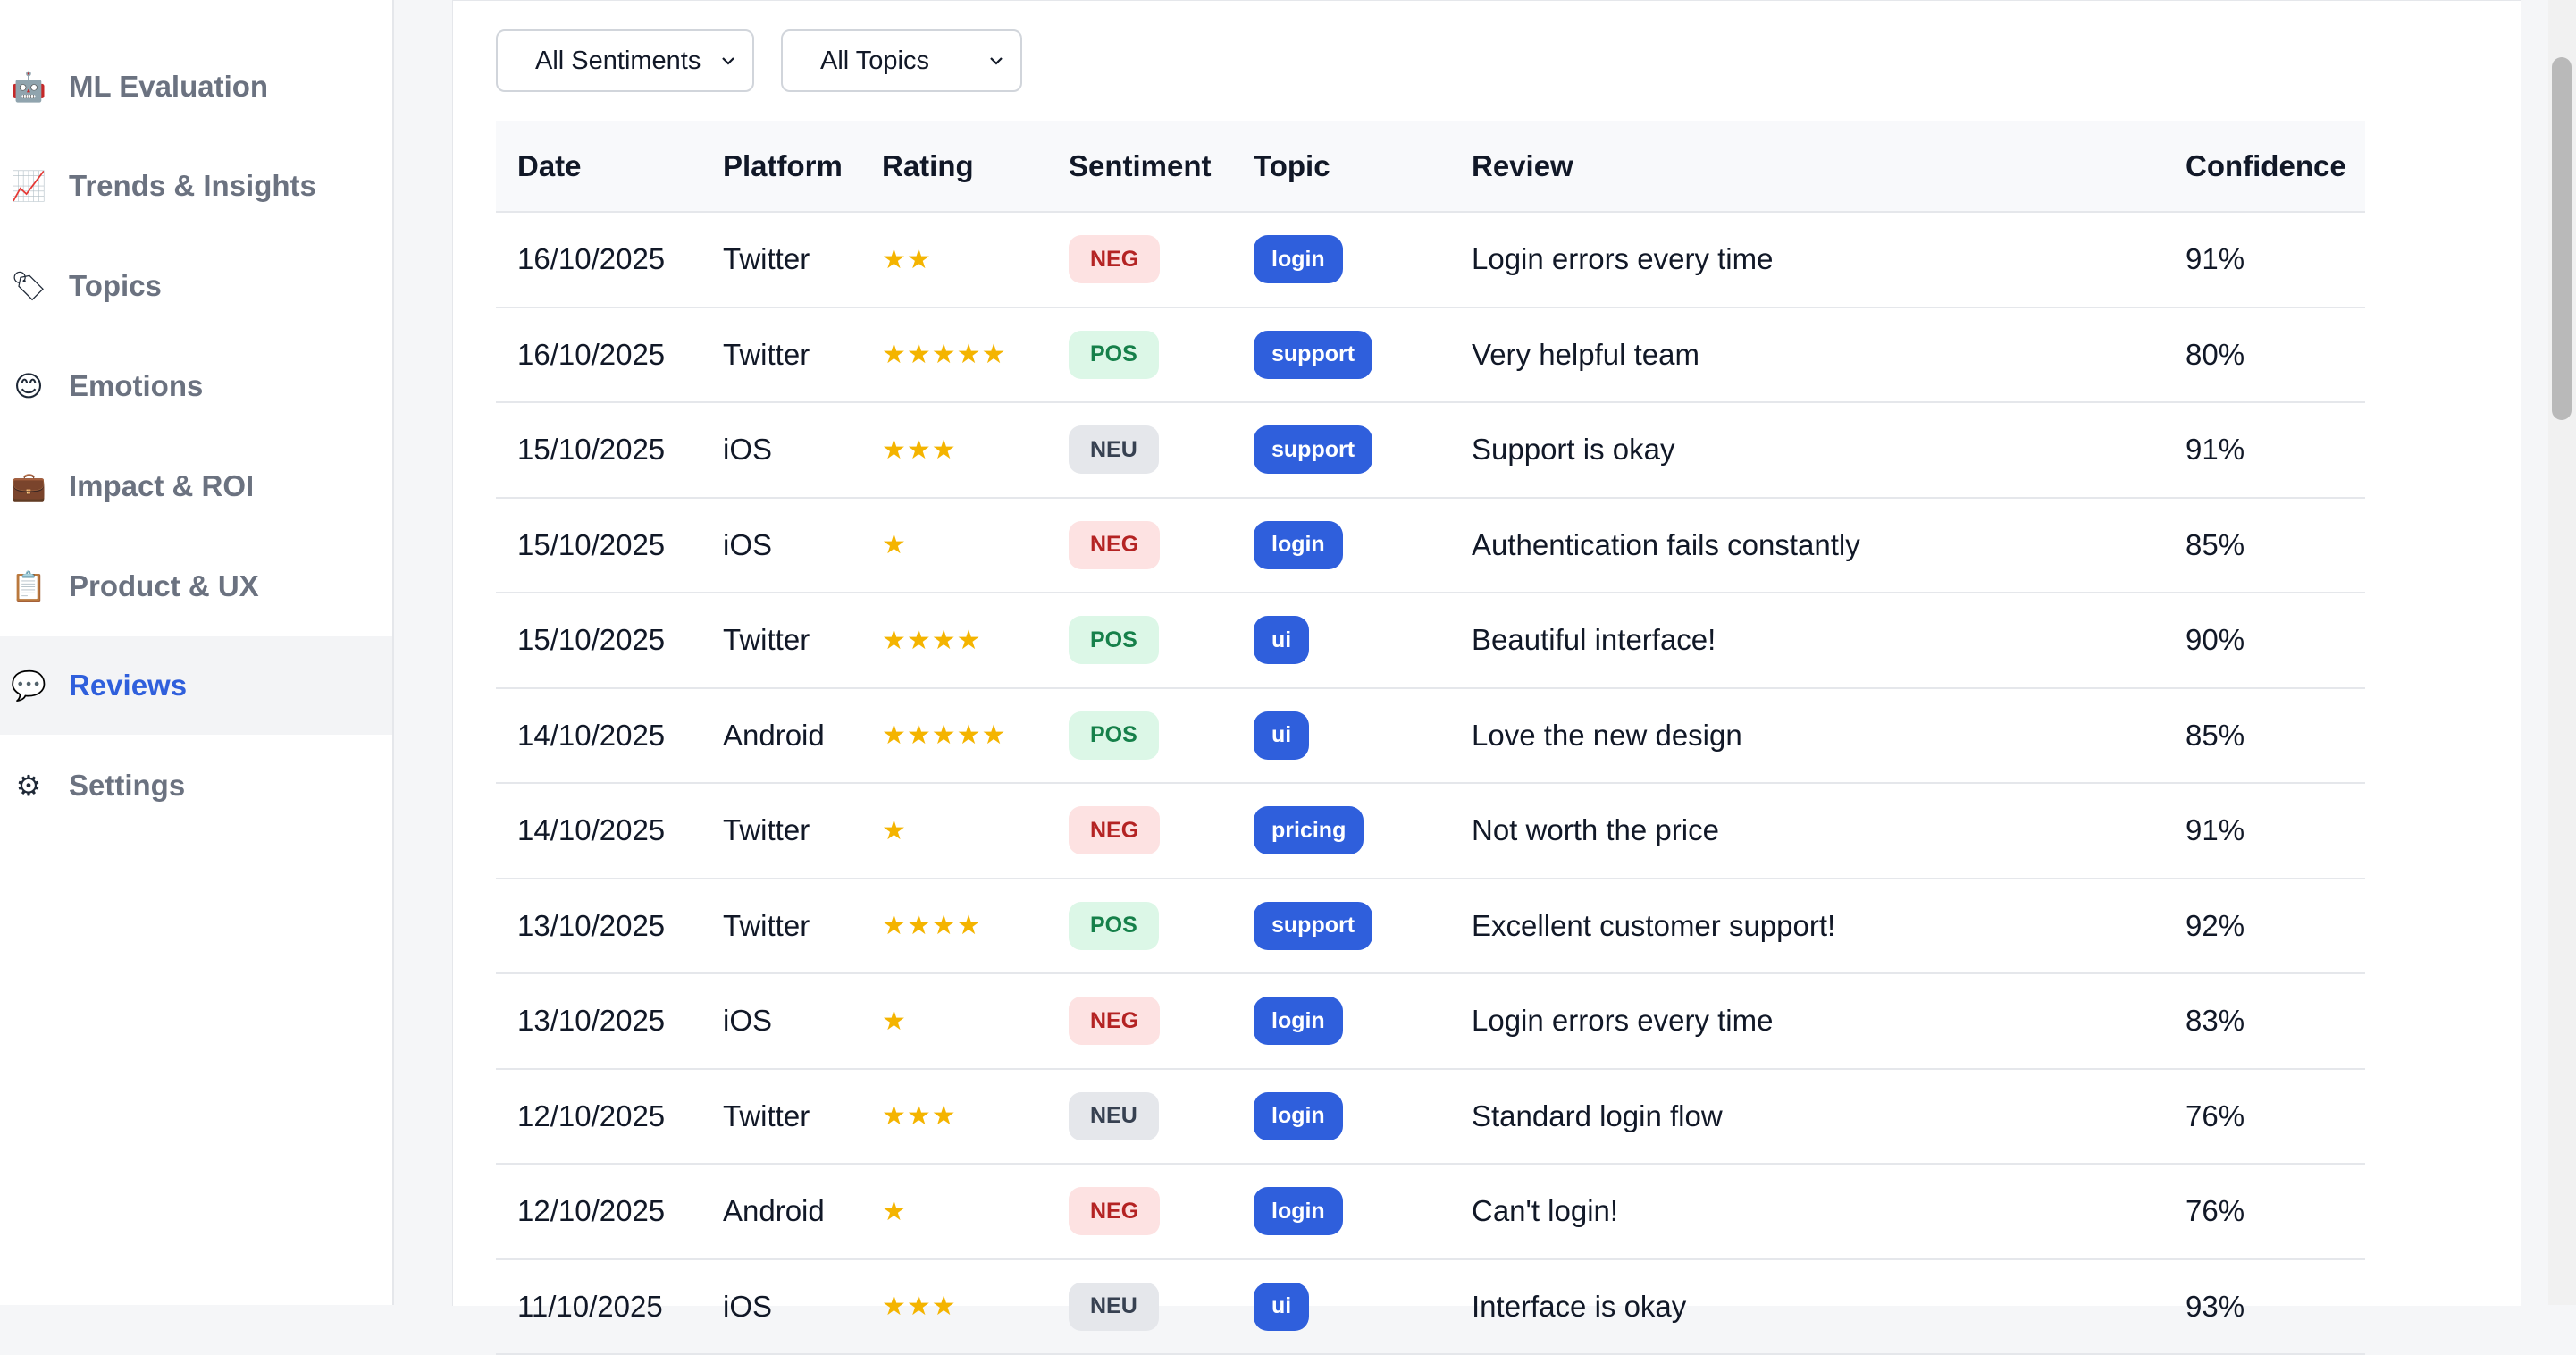  I want to click on column-header-sentiment: Sentiment, so click(1140, 166).